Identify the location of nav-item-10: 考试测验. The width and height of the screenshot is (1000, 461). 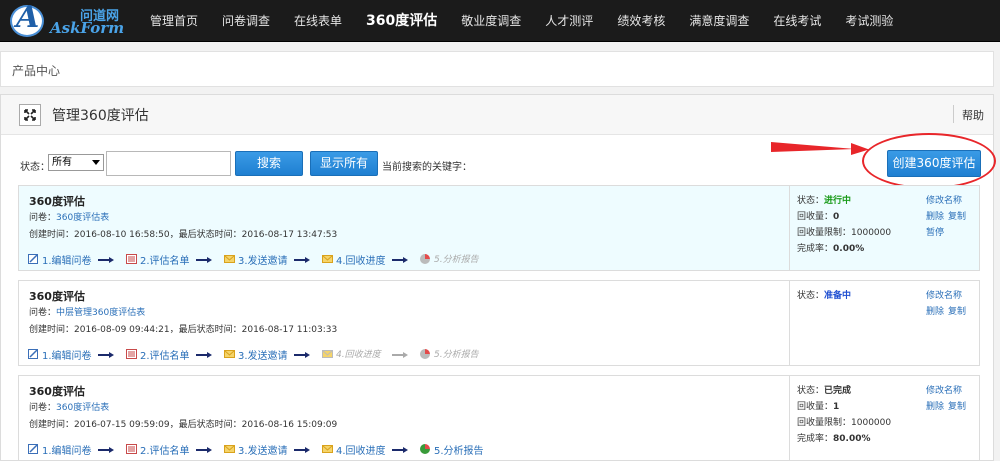
(869, 21).